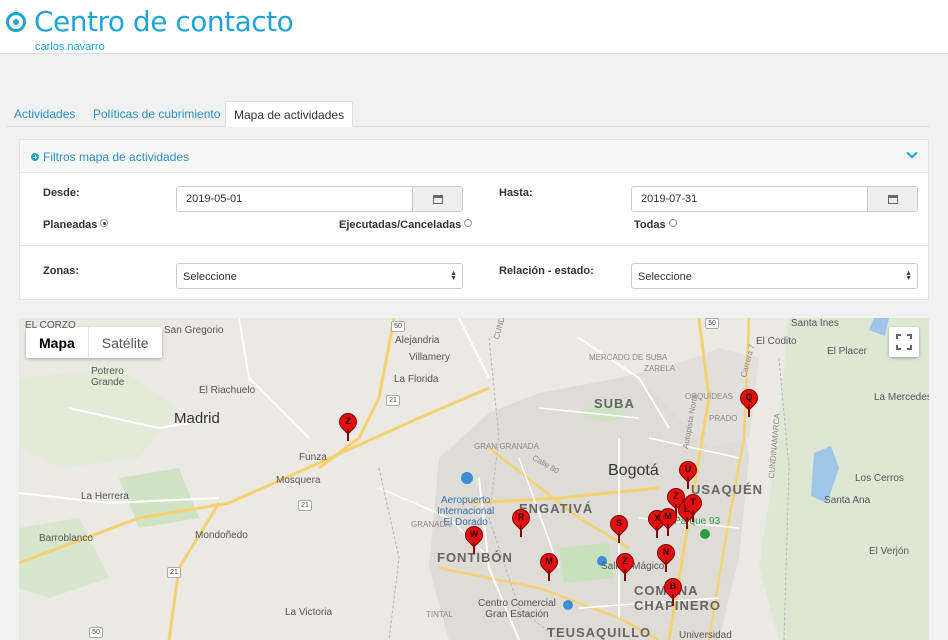 This screenshot has width=948, height=640. Describe the element at coordinates (194, 330) in the screenshot. I see `place-label: San Gregorio` at that location.